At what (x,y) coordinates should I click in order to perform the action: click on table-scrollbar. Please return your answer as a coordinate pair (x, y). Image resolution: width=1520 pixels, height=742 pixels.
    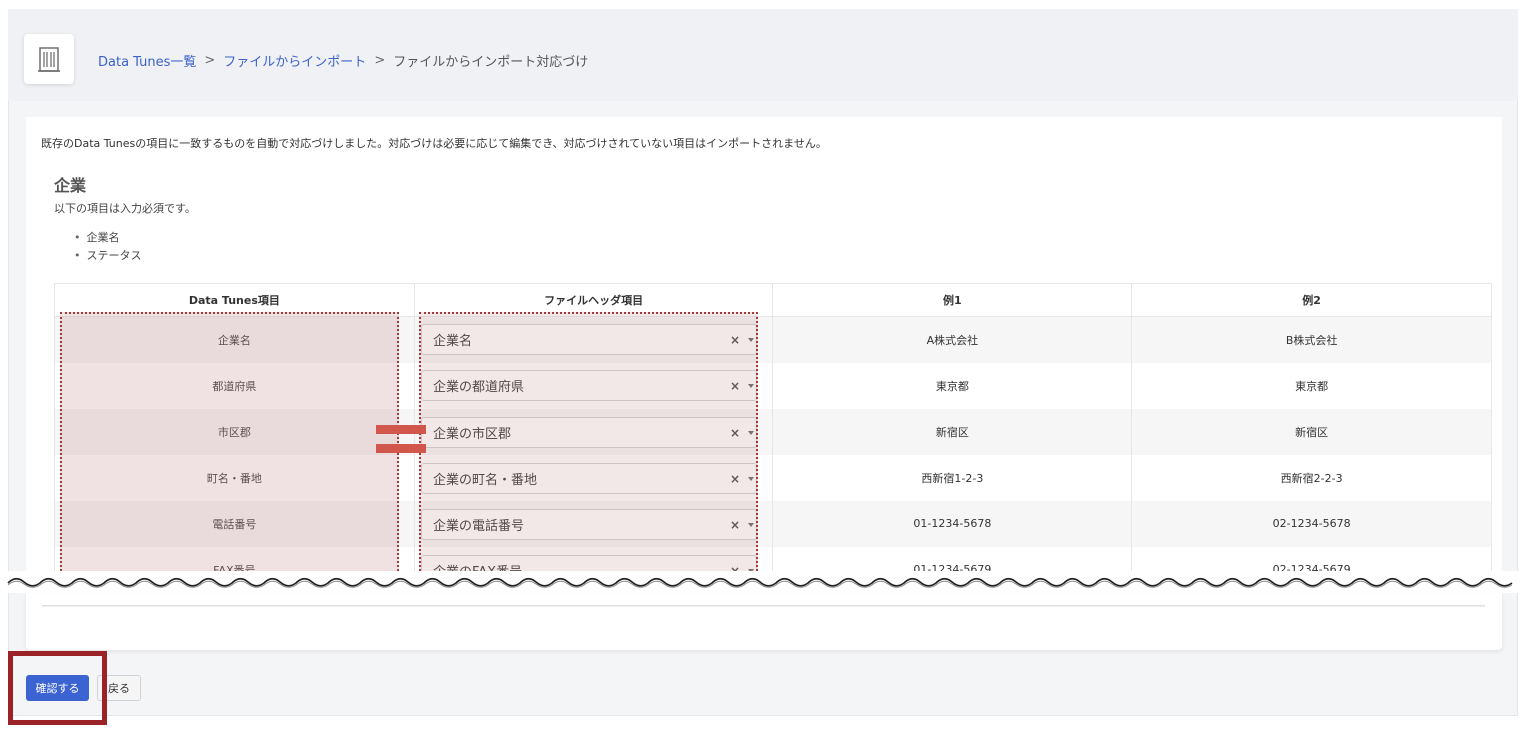
    Looking at the image, I should click on (763, 606).